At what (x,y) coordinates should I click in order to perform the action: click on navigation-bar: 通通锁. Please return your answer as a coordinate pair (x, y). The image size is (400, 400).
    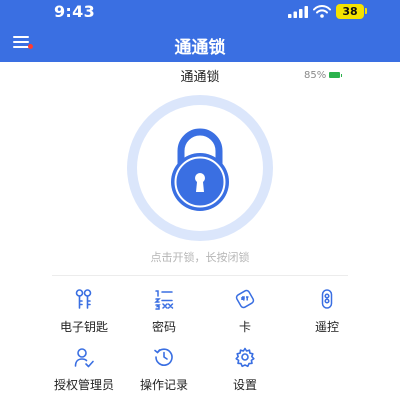
    Looking at the image, I should click on (200, 44).